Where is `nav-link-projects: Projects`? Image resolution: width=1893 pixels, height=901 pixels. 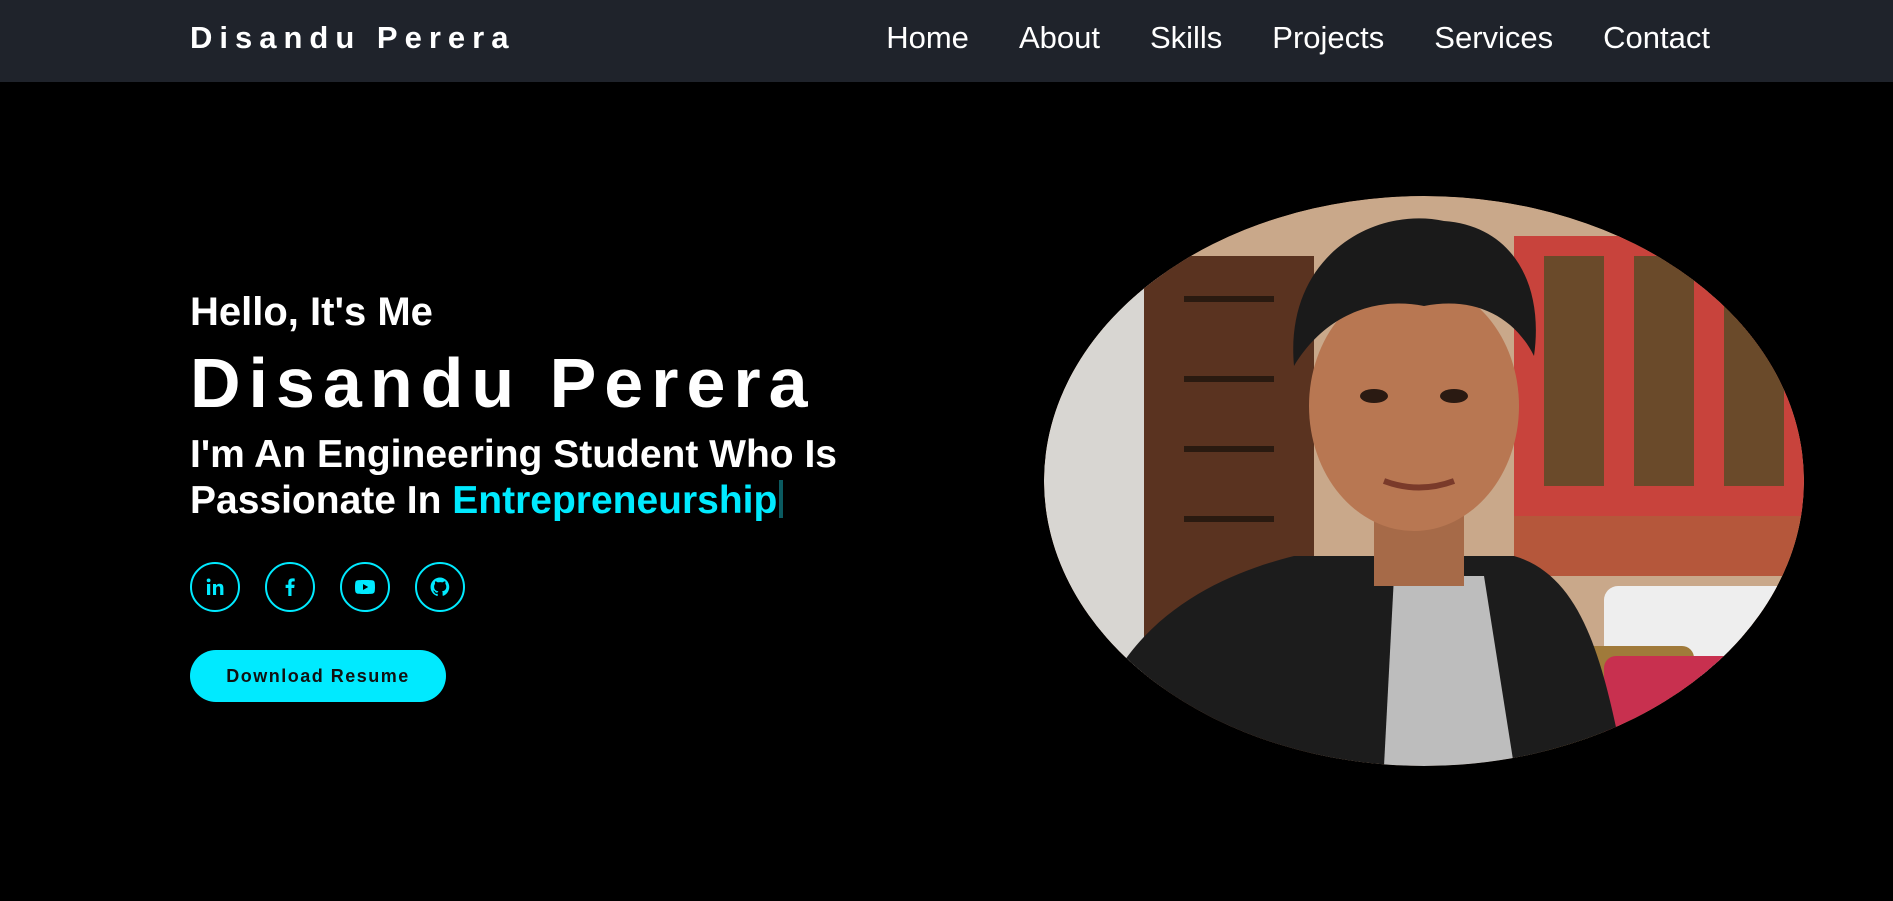
nav-link-projects: Projects is located at coordinates (1328, 38).